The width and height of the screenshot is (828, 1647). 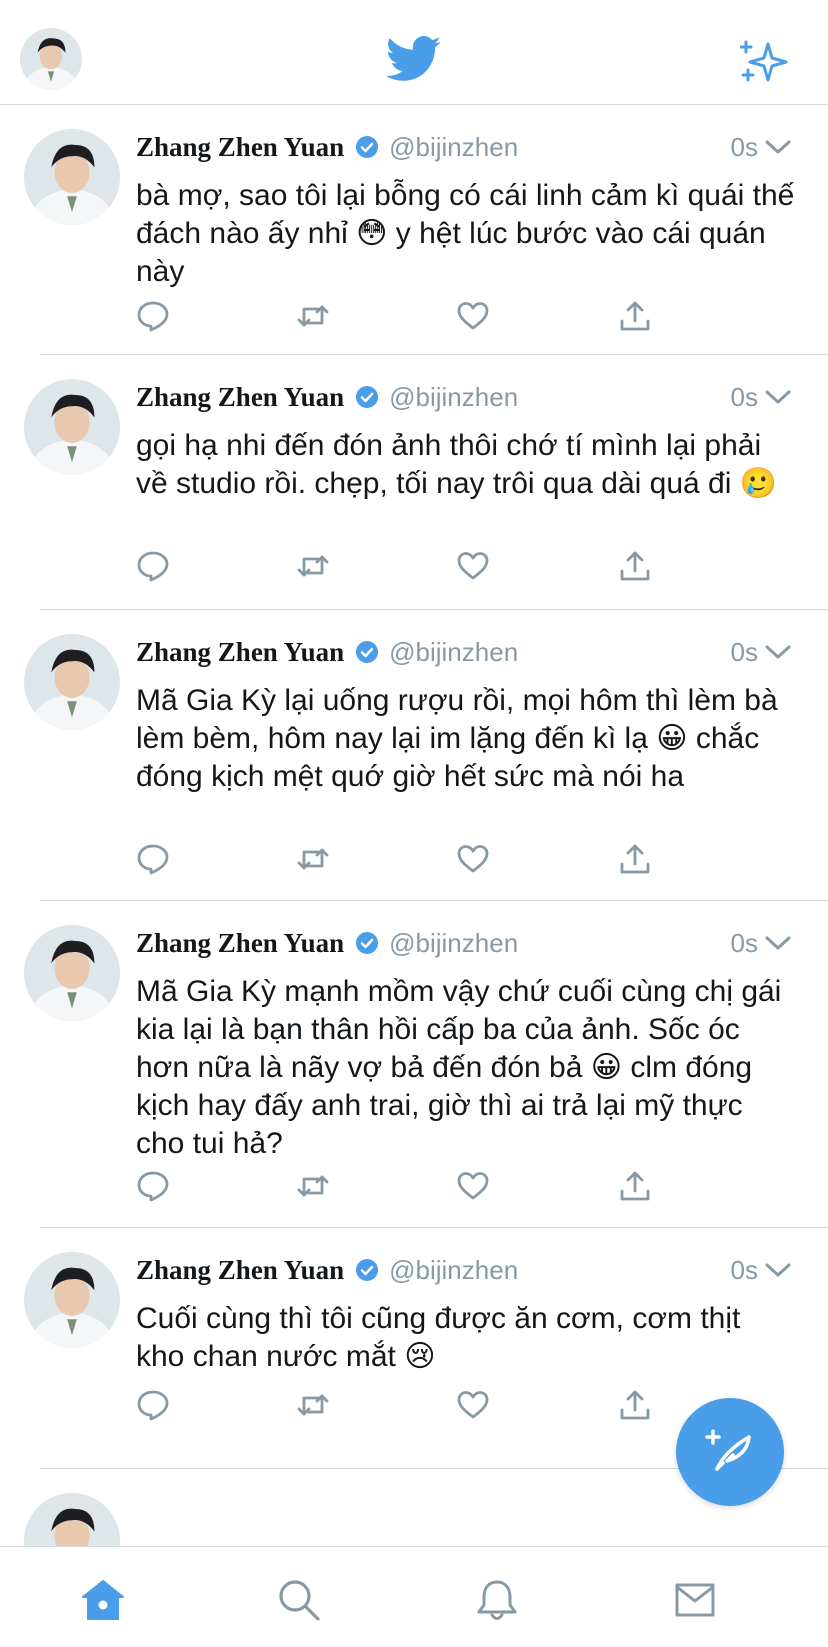 I want to click on bottom-tab-bar, so click(x=414, y=1596).